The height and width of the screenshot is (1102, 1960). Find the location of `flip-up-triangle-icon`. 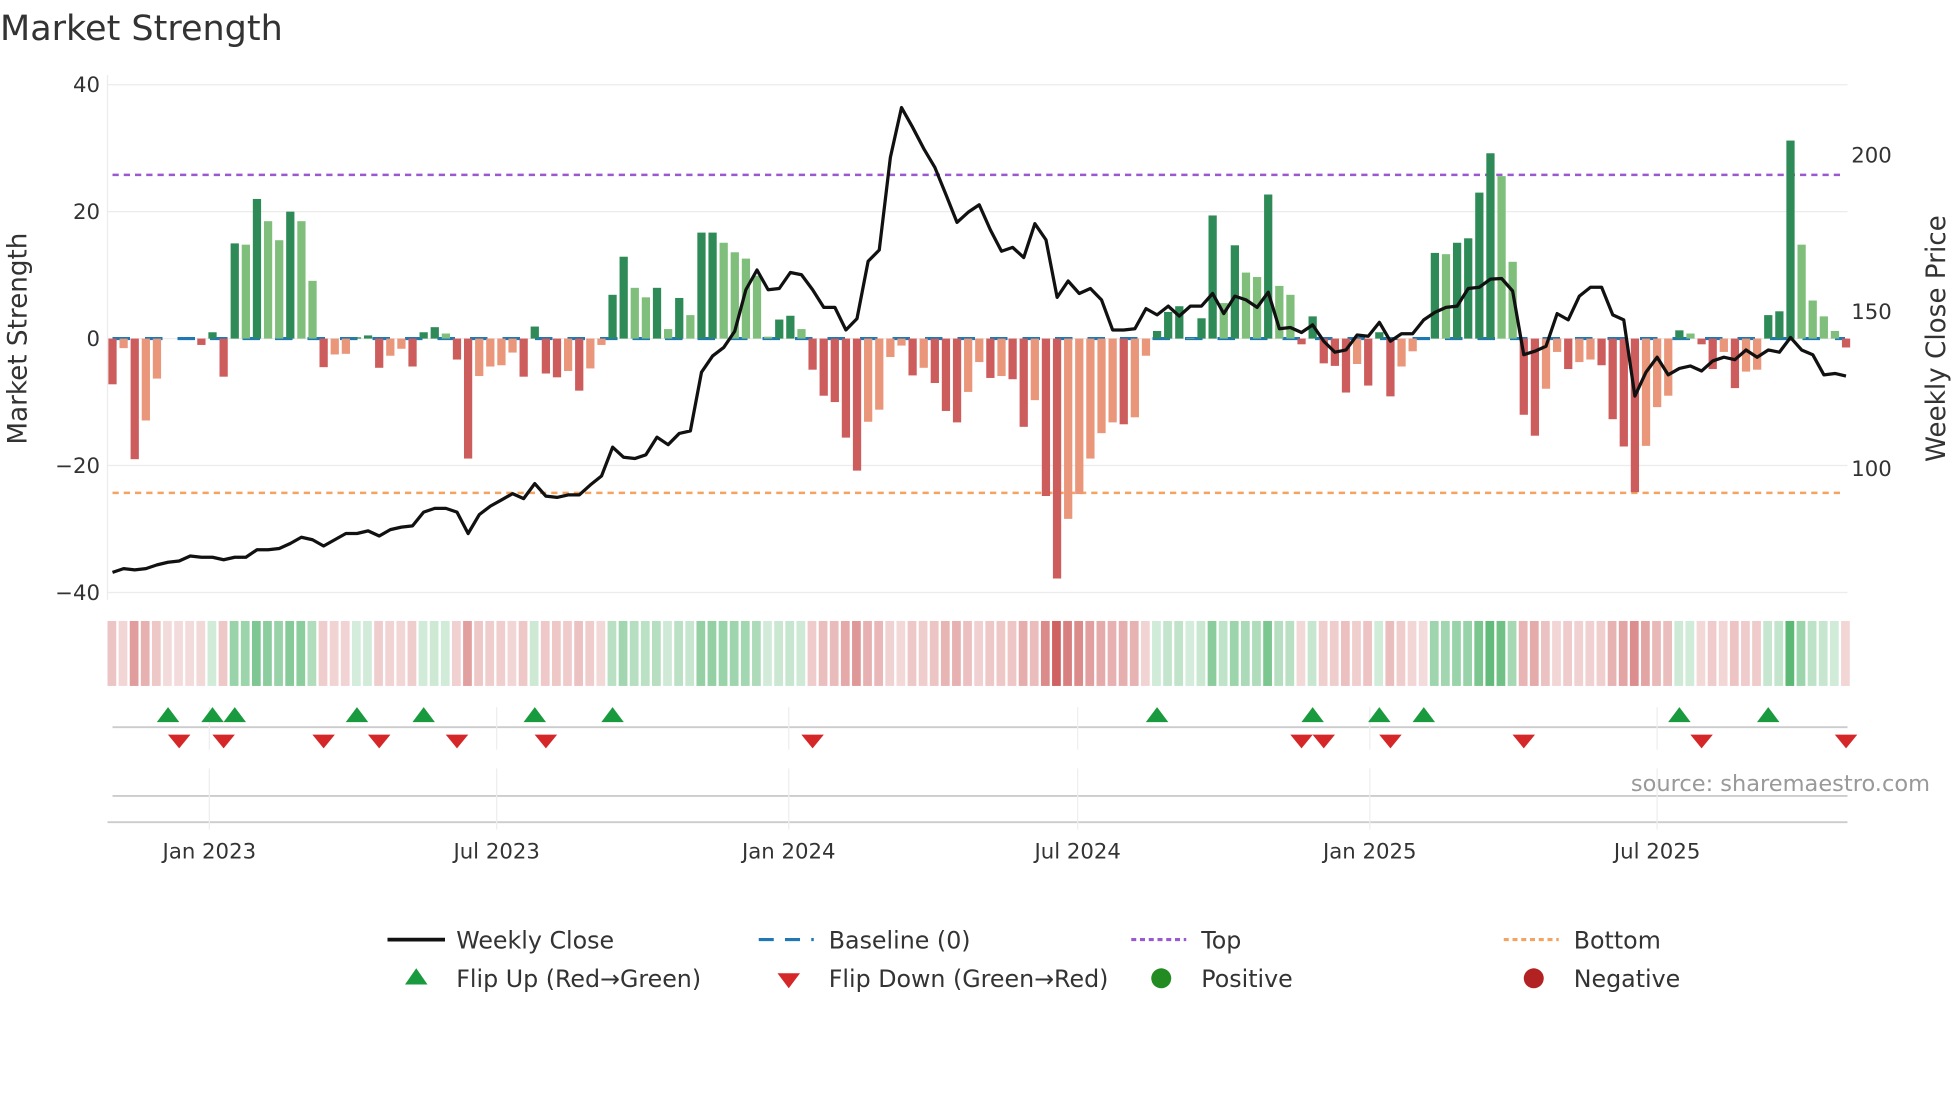

flip-up-triangle-icon is located at coordinates (416, 976).